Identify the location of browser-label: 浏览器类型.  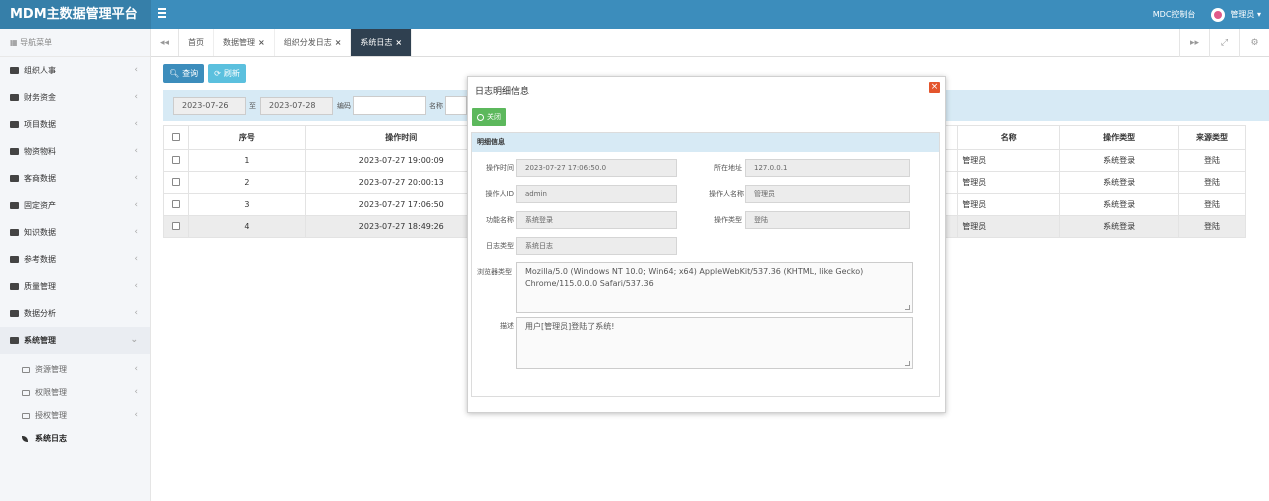
(494, 272).